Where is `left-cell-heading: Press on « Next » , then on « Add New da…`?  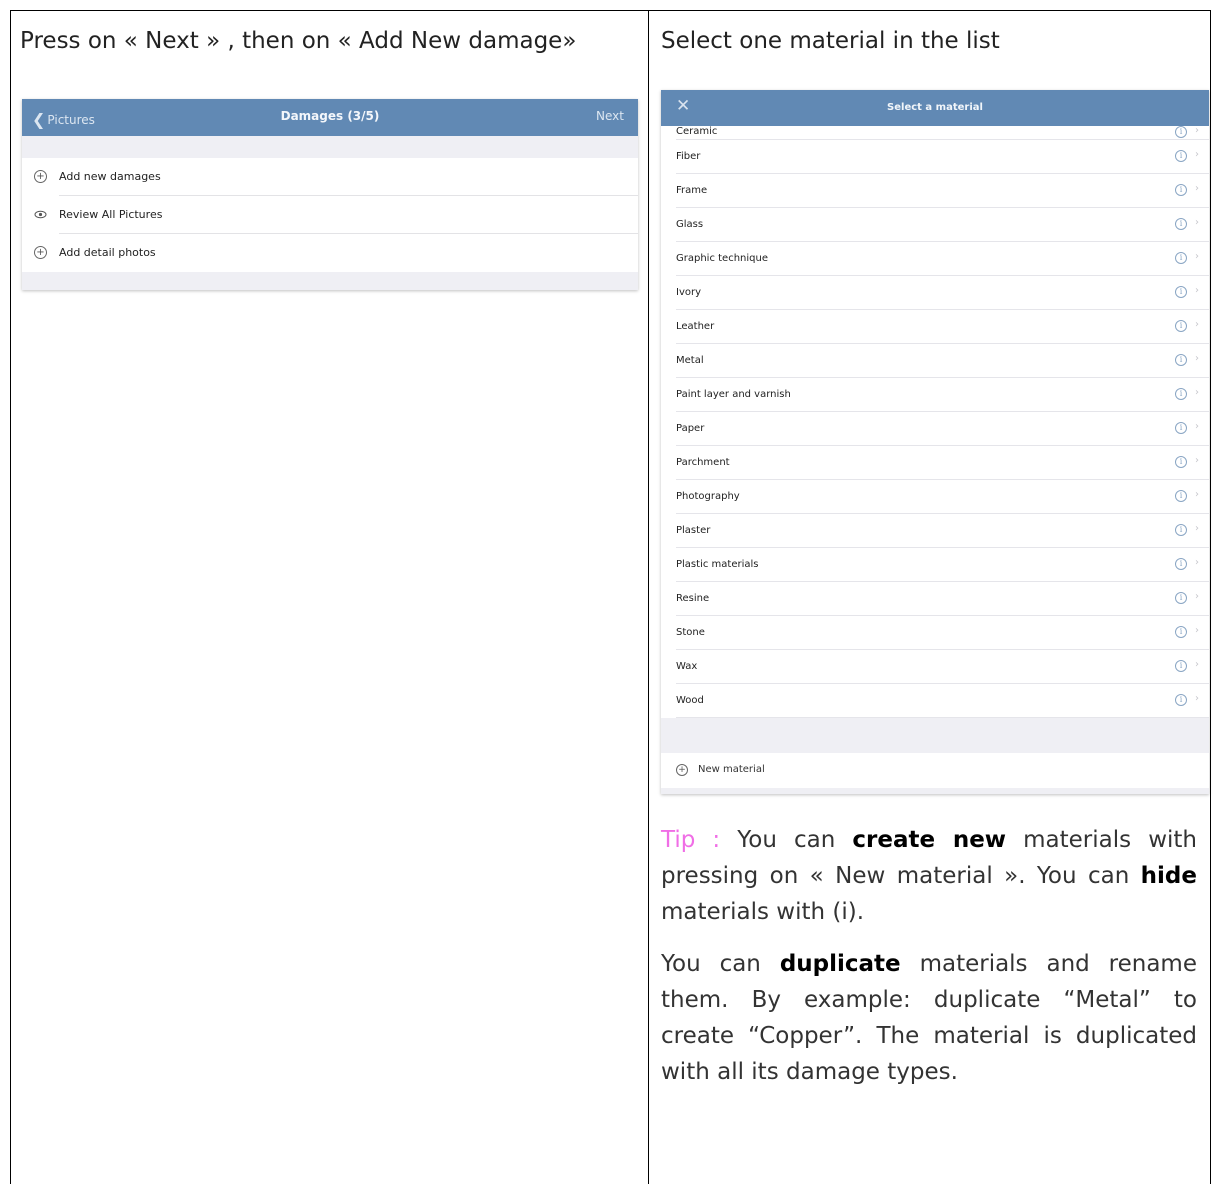
left-cell-heading: Press on « Next » , then on « Add New da… is located at coordinates (298, 41).